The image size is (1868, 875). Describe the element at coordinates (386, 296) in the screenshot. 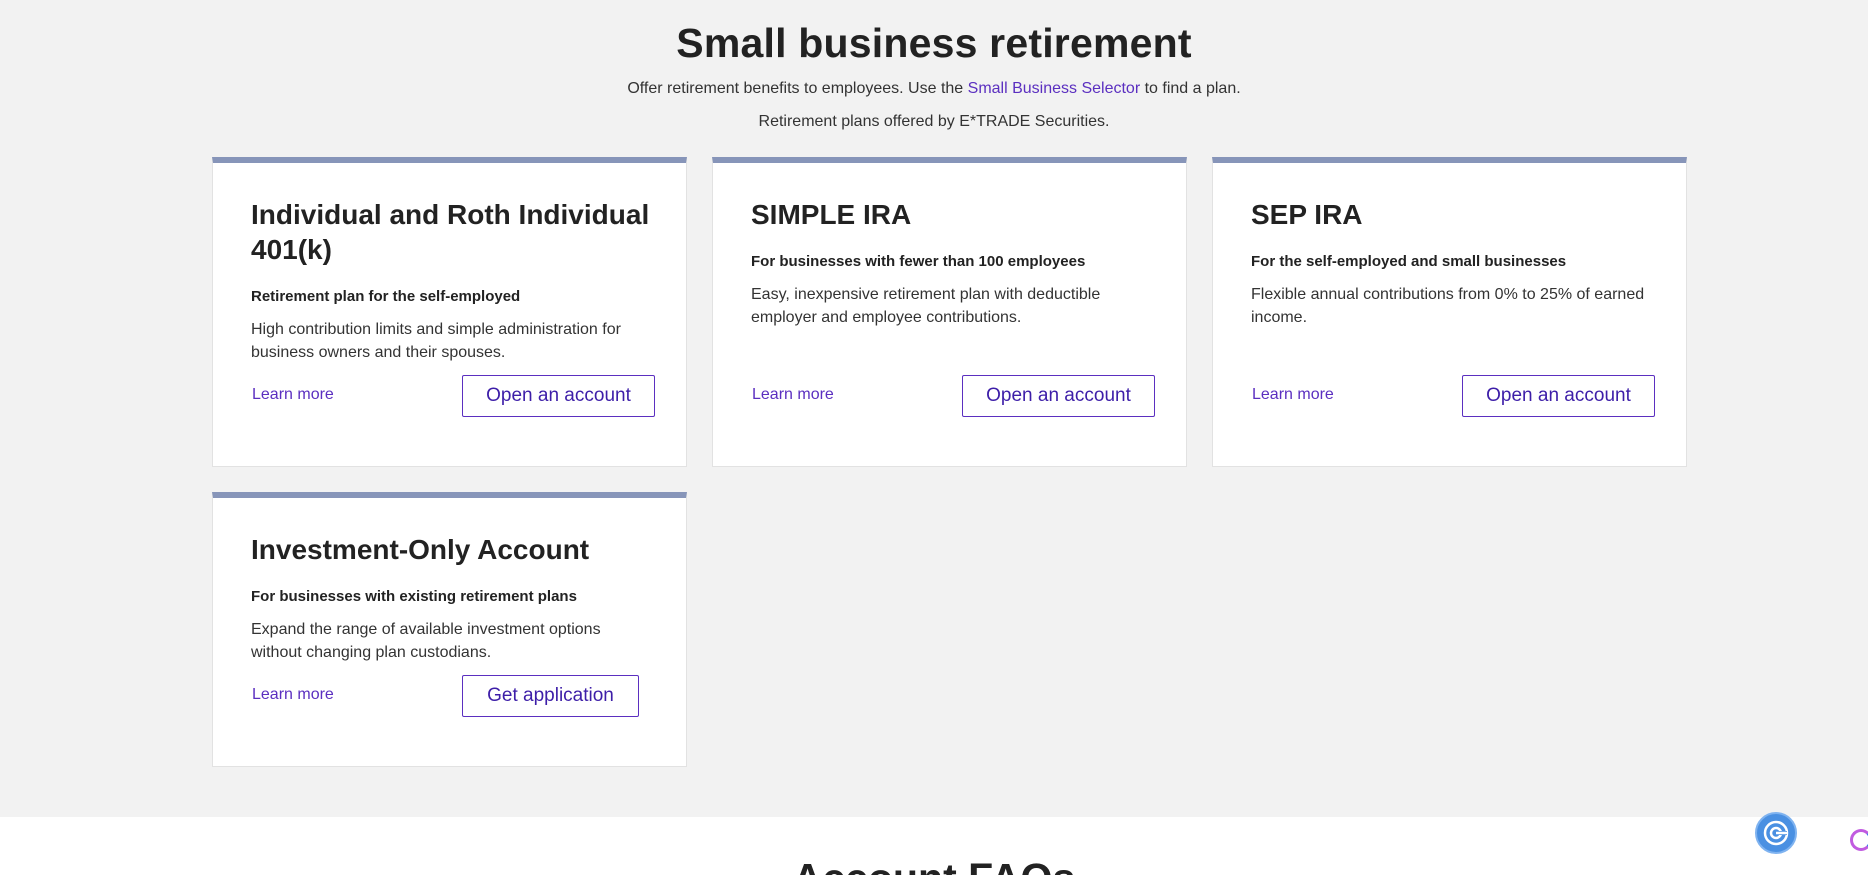

I see `plan-card-subtitle: Retirement plan for the self-employed` at that location.